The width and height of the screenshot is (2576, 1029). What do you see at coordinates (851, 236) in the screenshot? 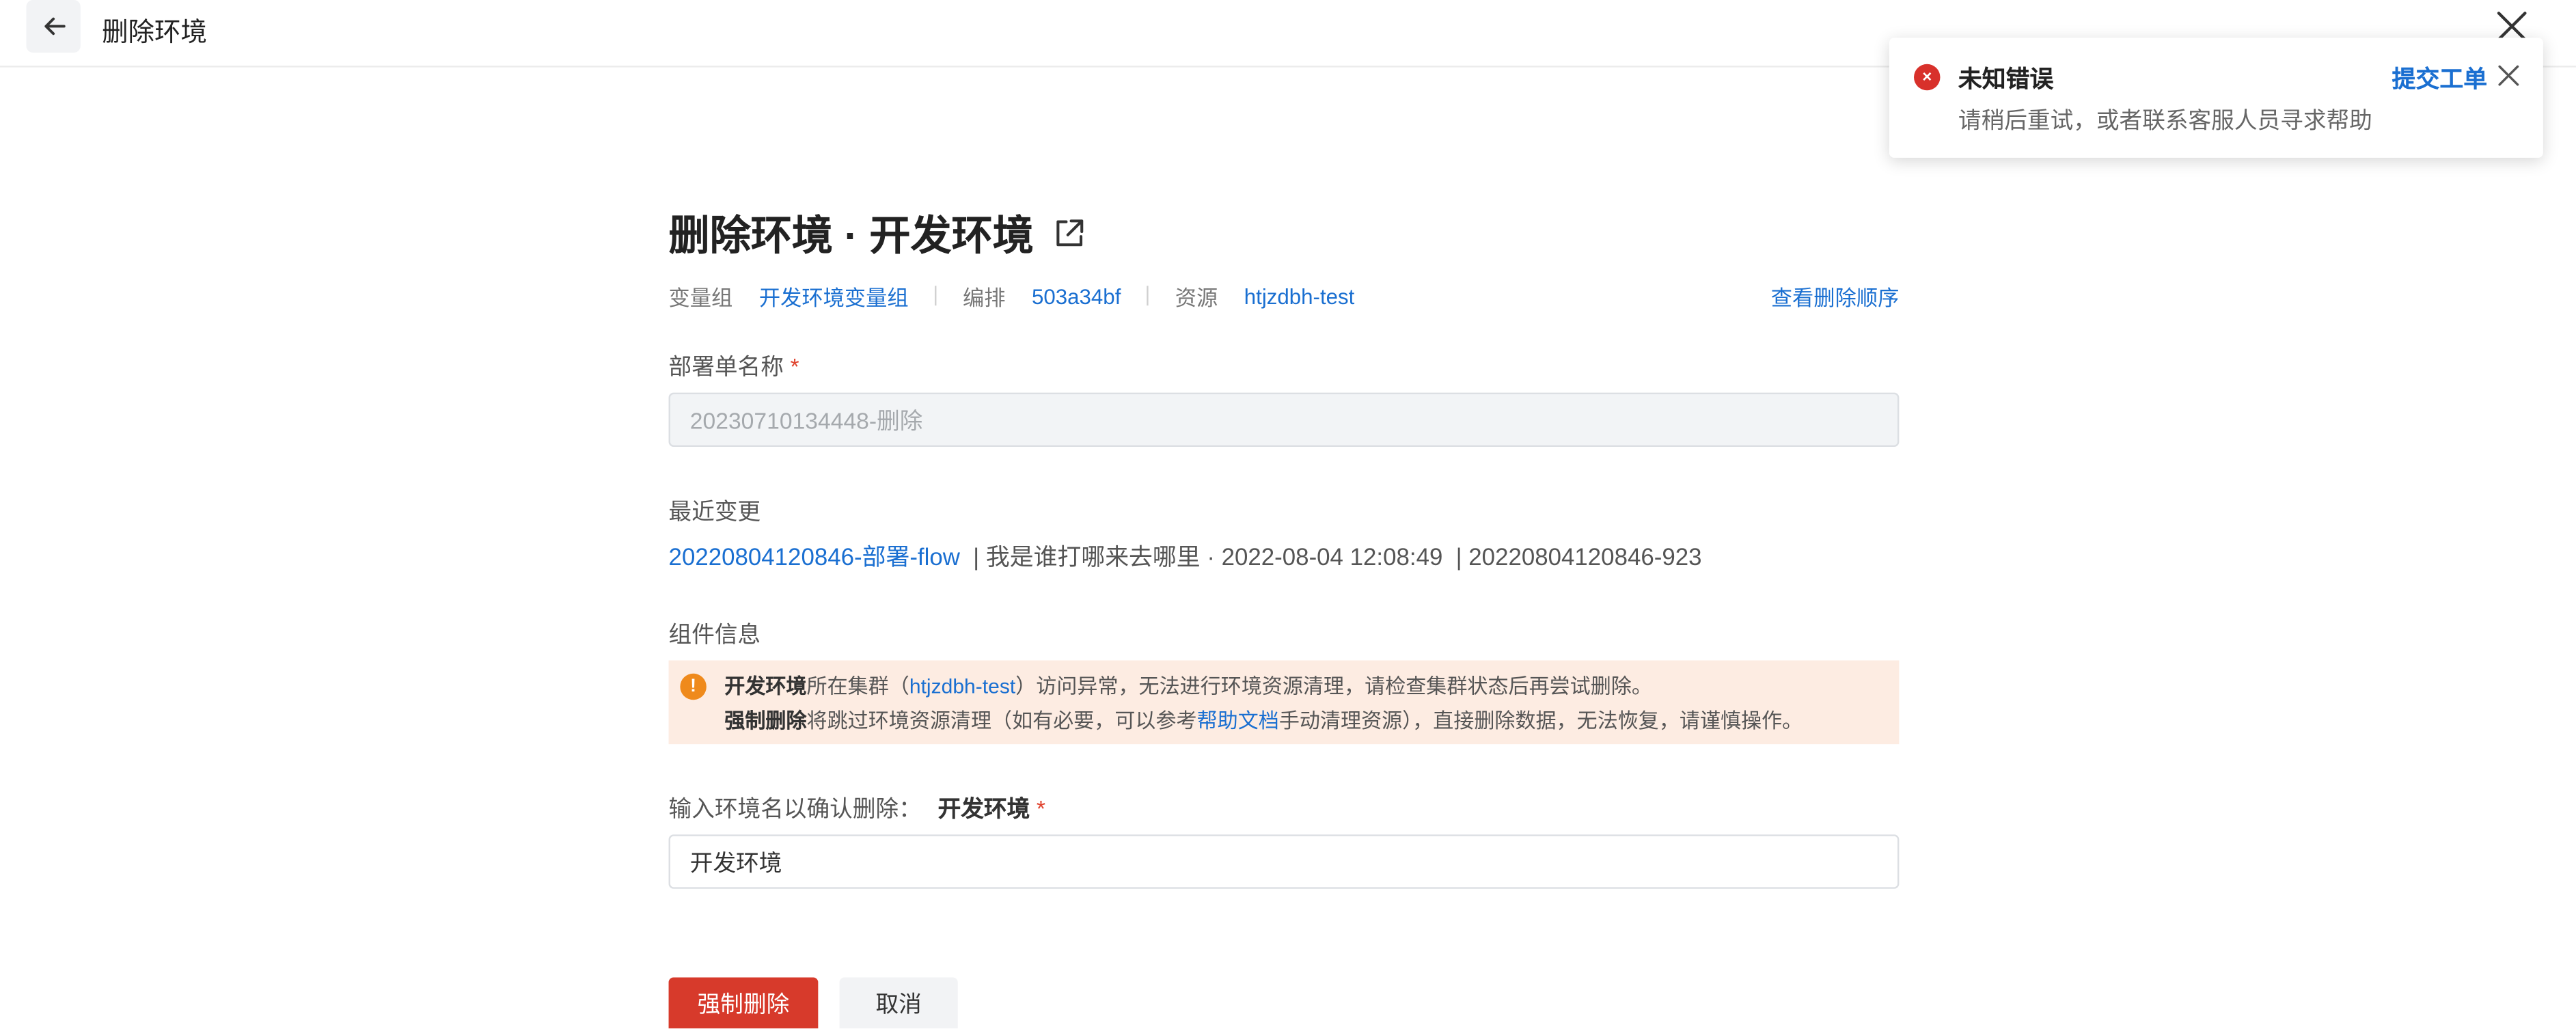
I see `page-heading-text: 删除环境 · 开发环境` at bounding box center [851, 236].